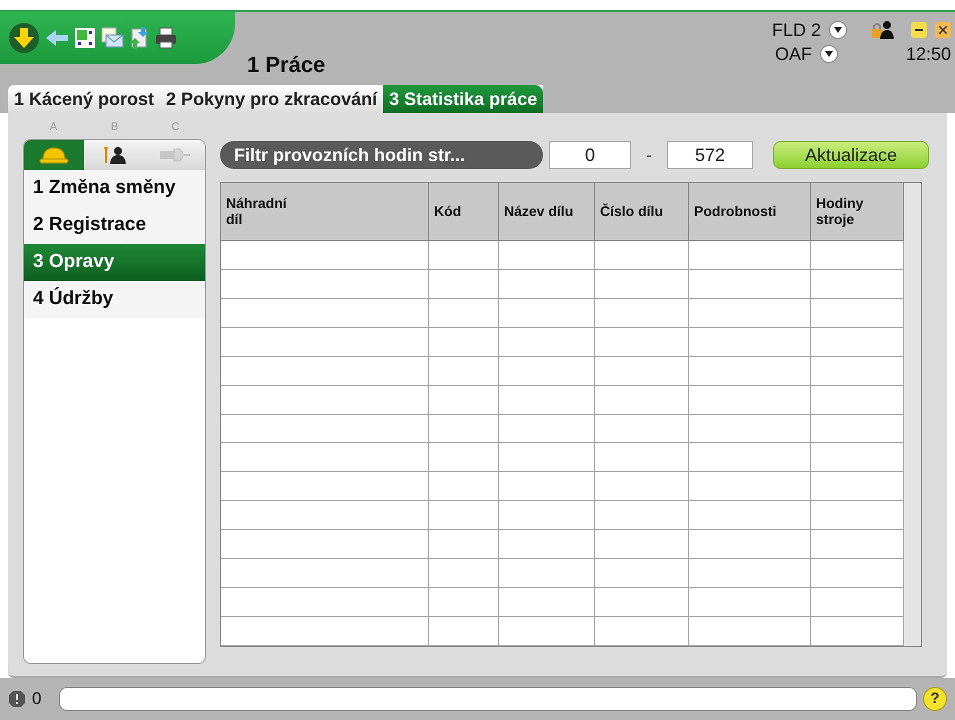  I want to click on lock-person-icon, so click(883, 30).